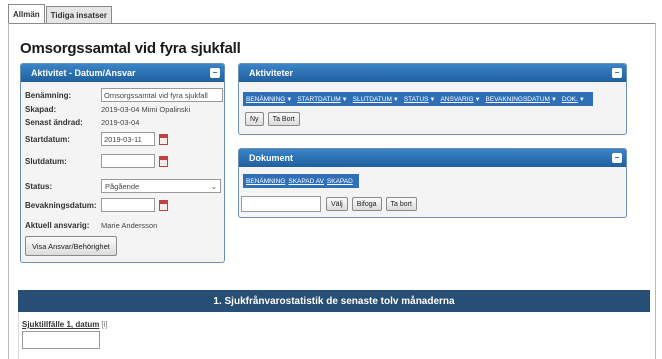  I want to click on show-responsibility-button: Visa Ansvar/Behörighet, so click(71, 246).